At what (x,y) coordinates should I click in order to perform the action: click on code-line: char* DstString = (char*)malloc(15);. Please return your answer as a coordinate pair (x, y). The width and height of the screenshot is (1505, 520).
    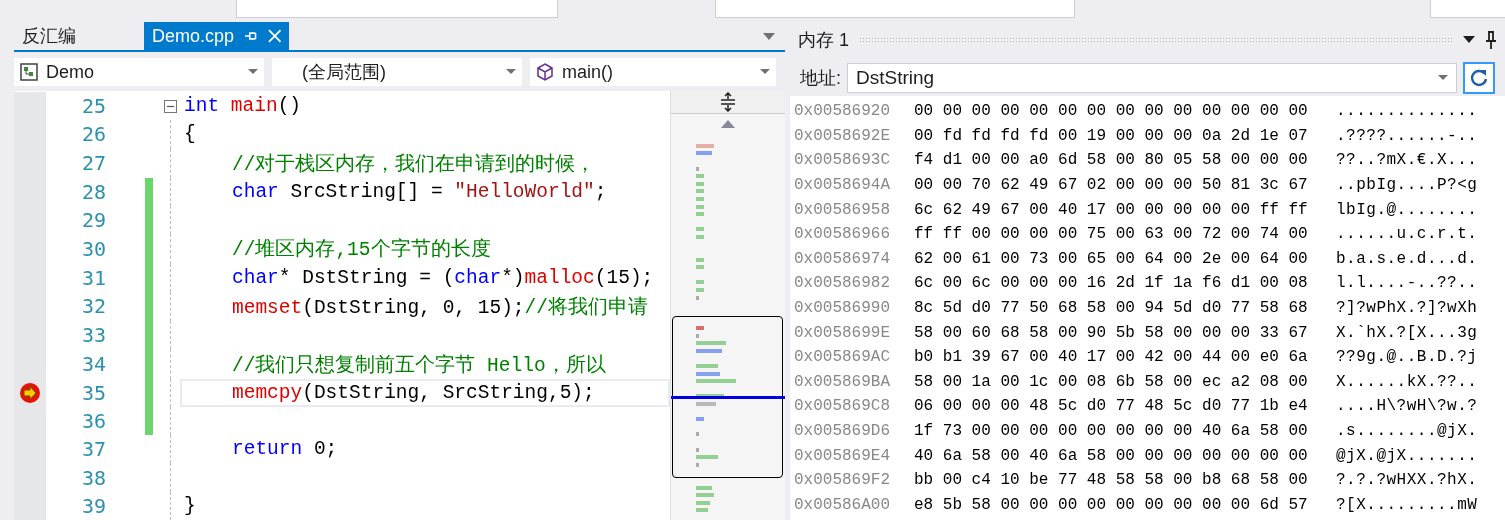
    Looking at the image, I should click on (443, 277).